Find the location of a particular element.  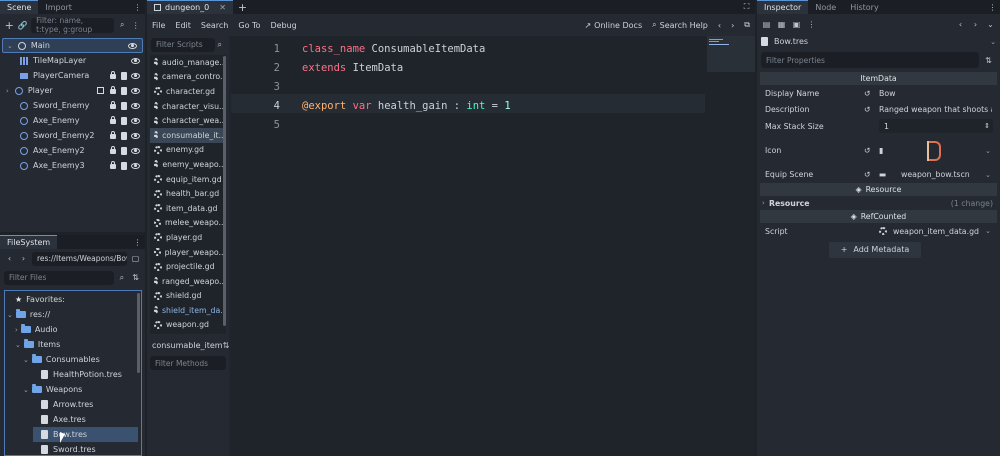

tab-scene: Scene is located at coordinates (19, 7).